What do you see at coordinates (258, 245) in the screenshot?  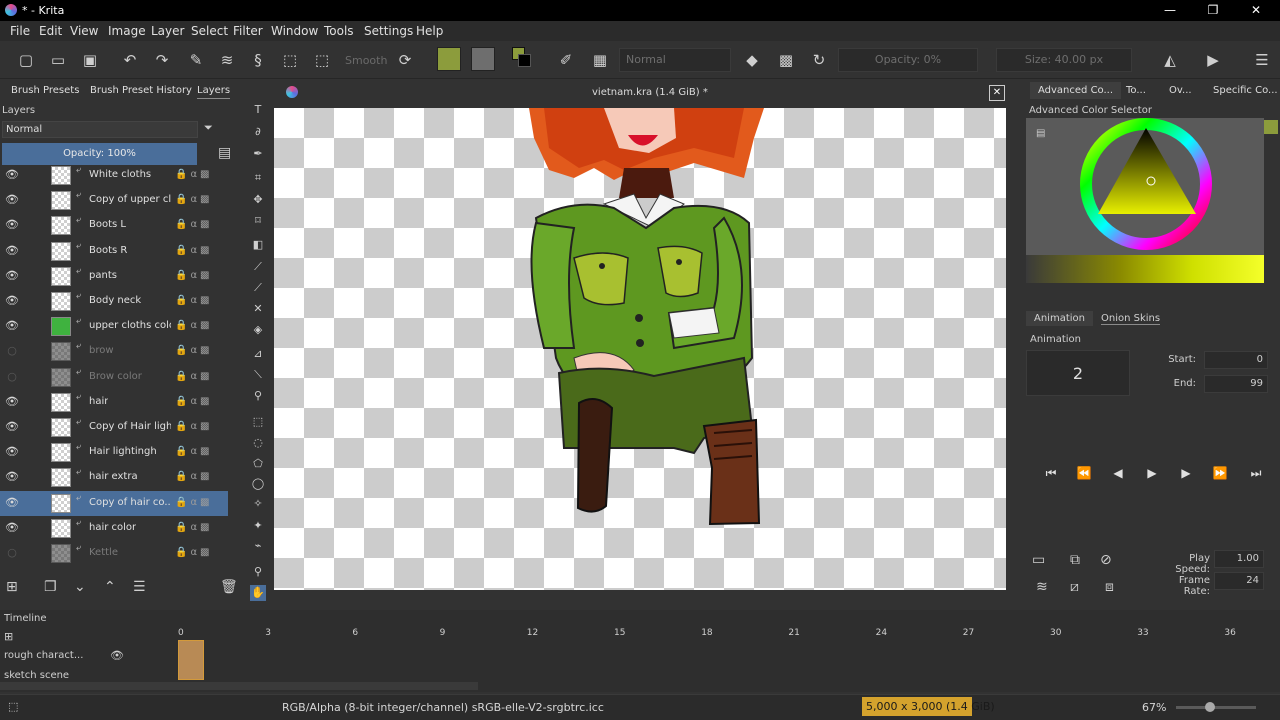 I see `gradient-tool-icon: ◧` at bounding box center [258, 245].